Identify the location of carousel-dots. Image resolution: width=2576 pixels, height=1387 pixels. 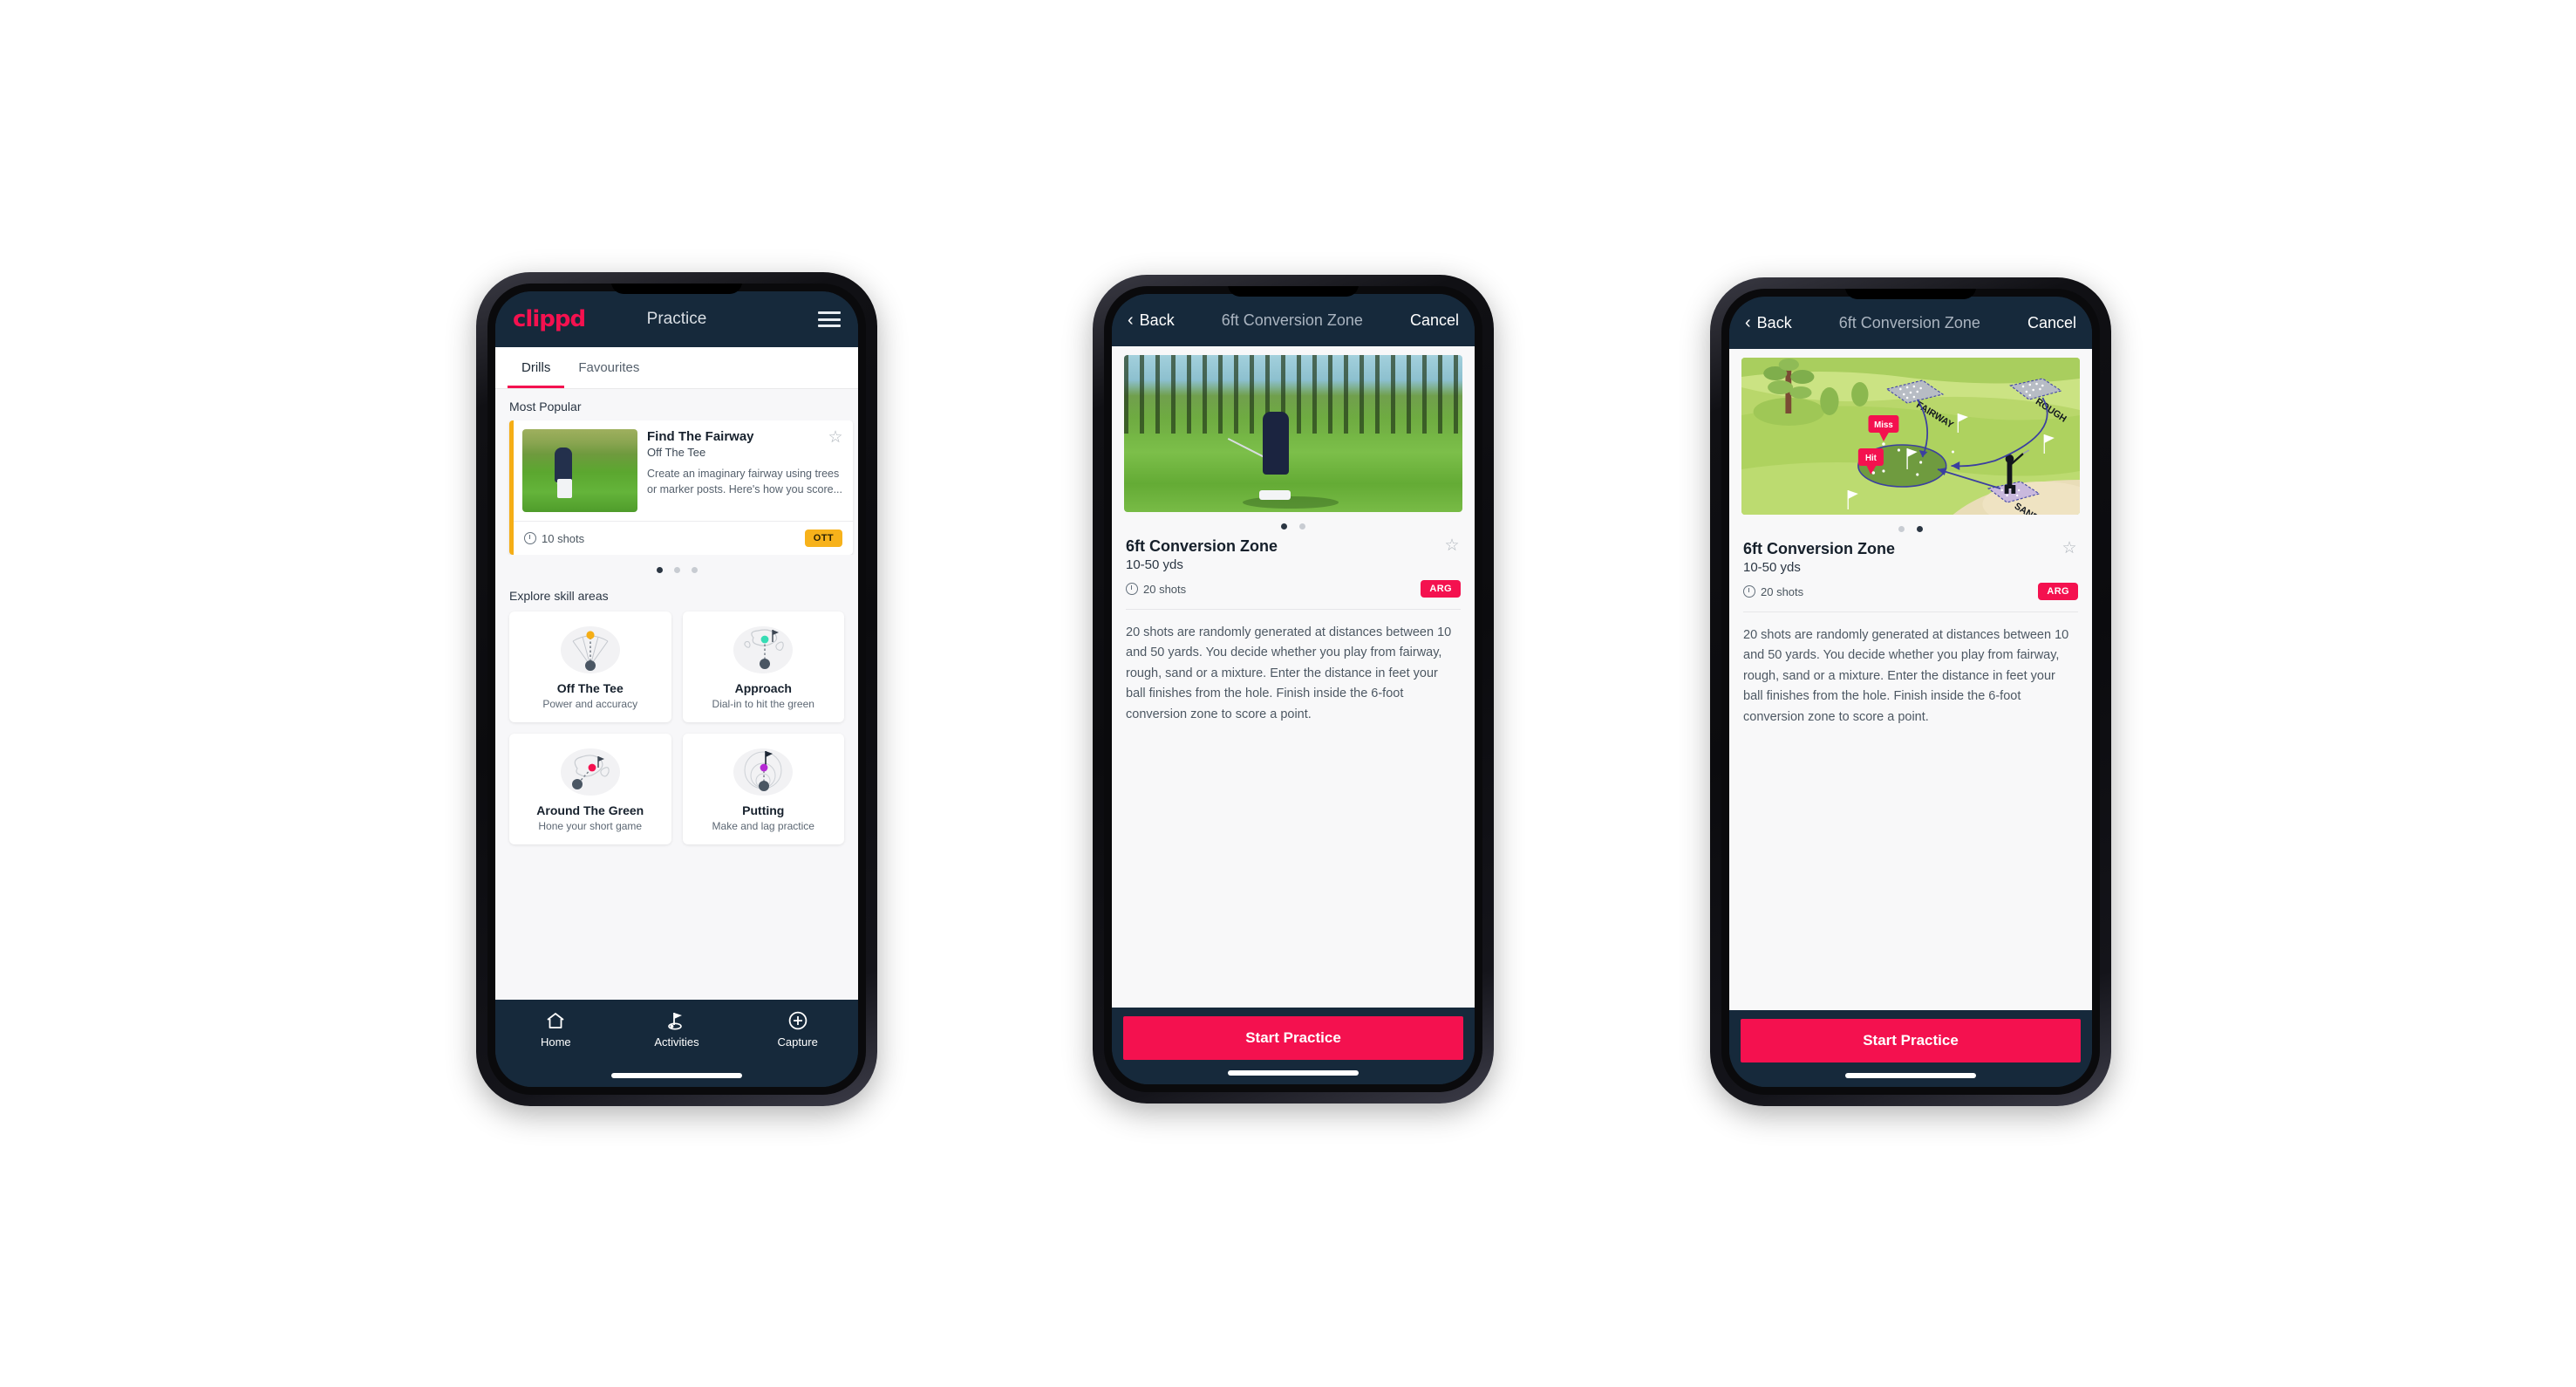
(677, 566).